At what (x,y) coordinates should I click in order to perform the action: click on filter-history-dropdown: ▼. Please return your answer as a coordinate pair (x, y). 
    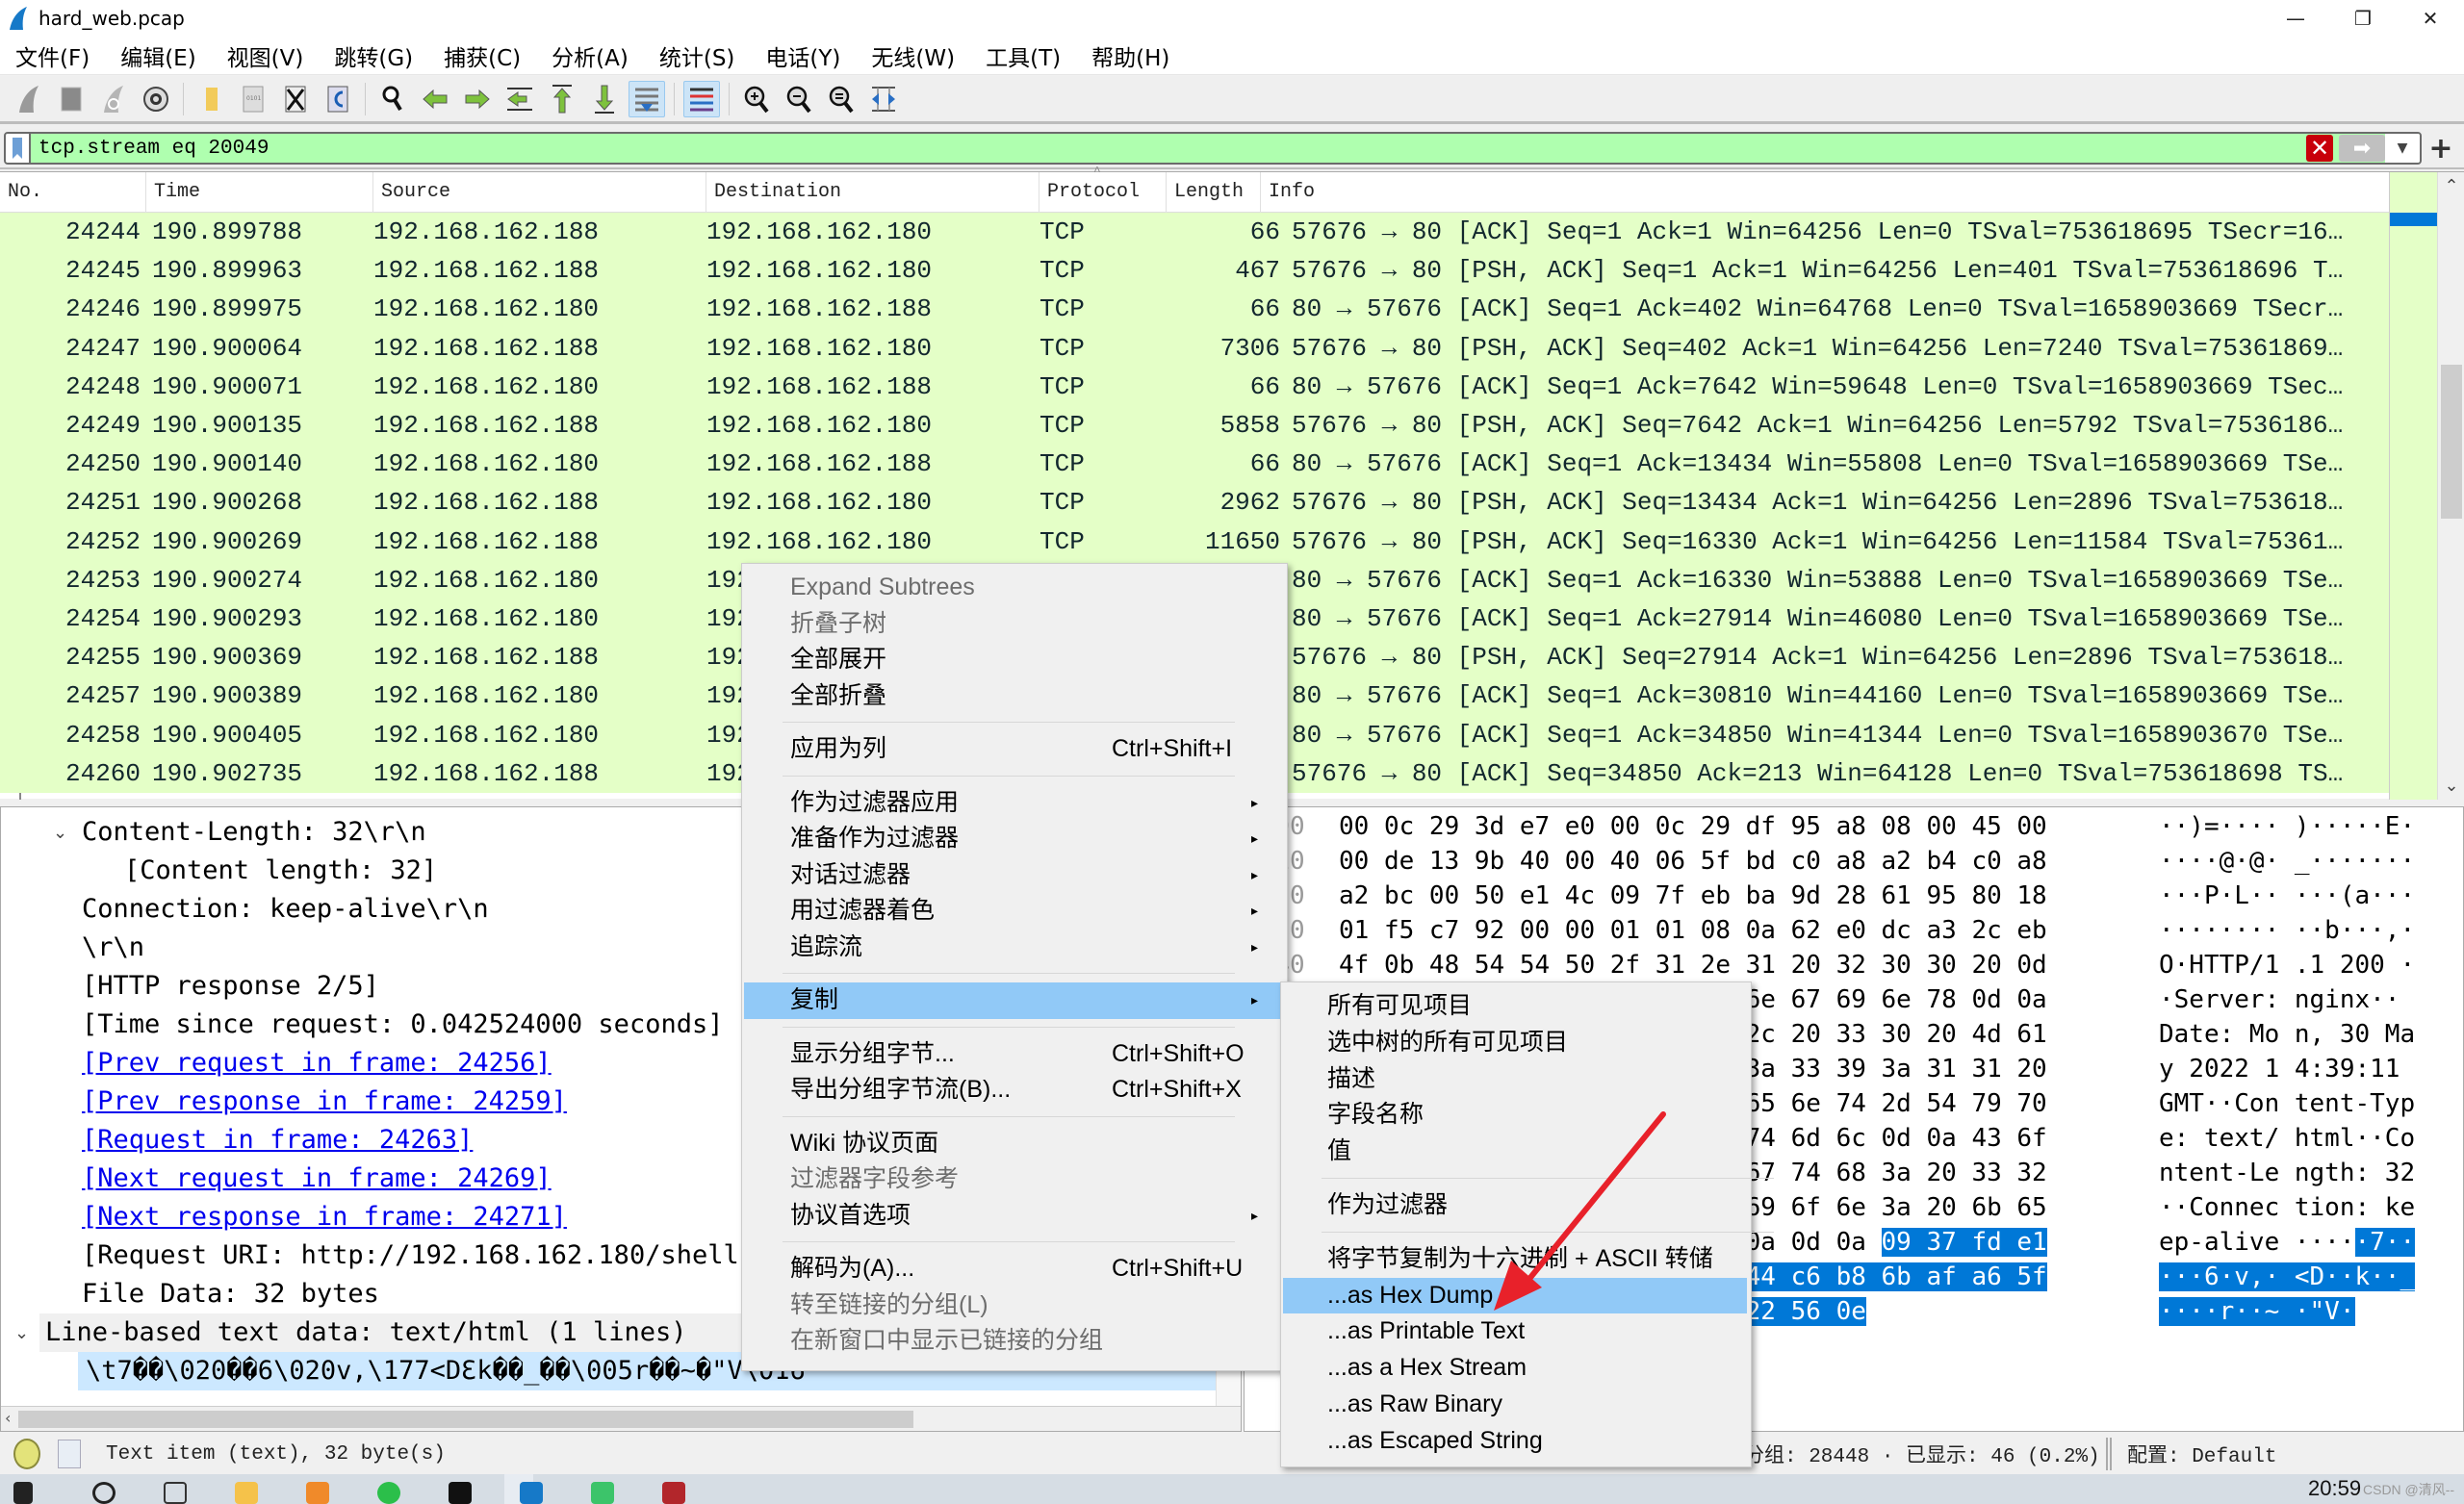
    Looking at the image, I should click on (2402, 149).